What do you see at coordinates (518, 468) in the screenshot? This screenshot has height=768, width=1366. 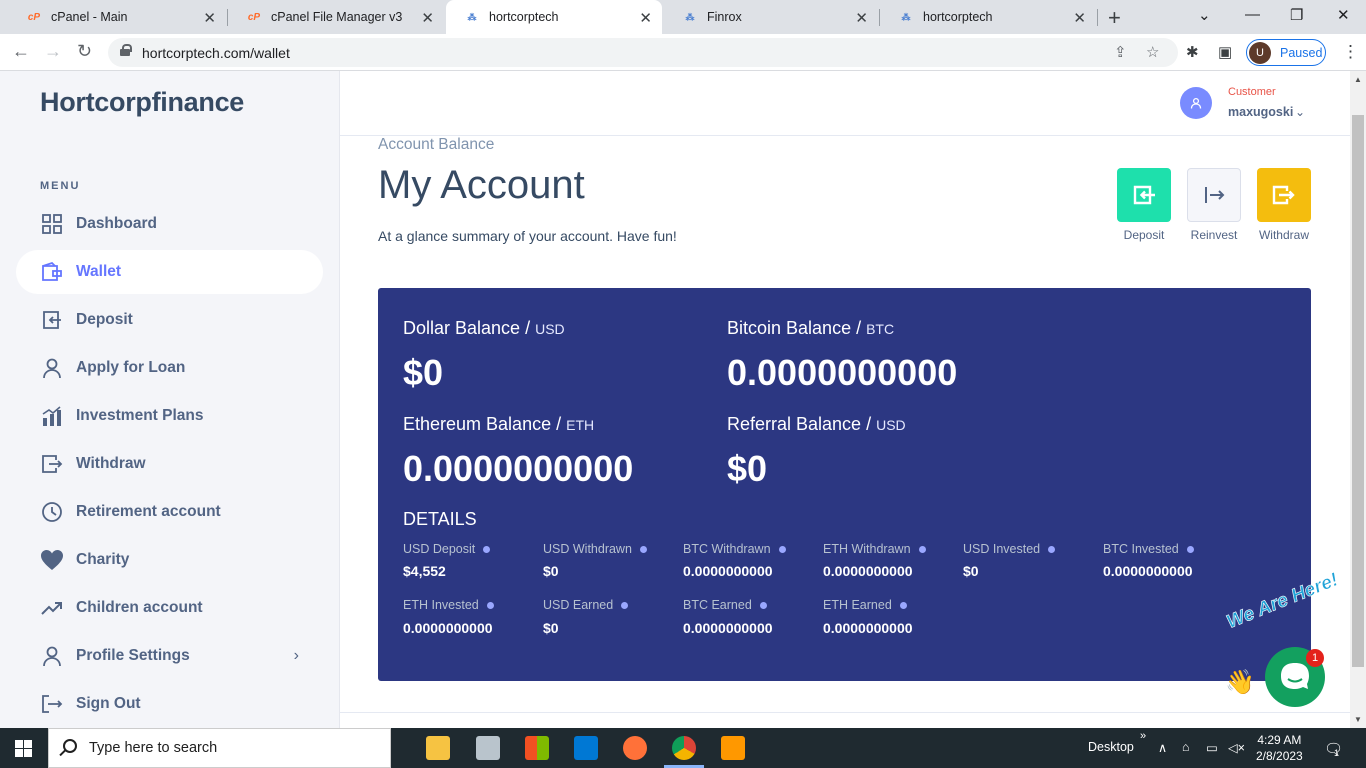 I see `ethereum-balance-value: 0.0000000000` at bounding box center [518, 468].